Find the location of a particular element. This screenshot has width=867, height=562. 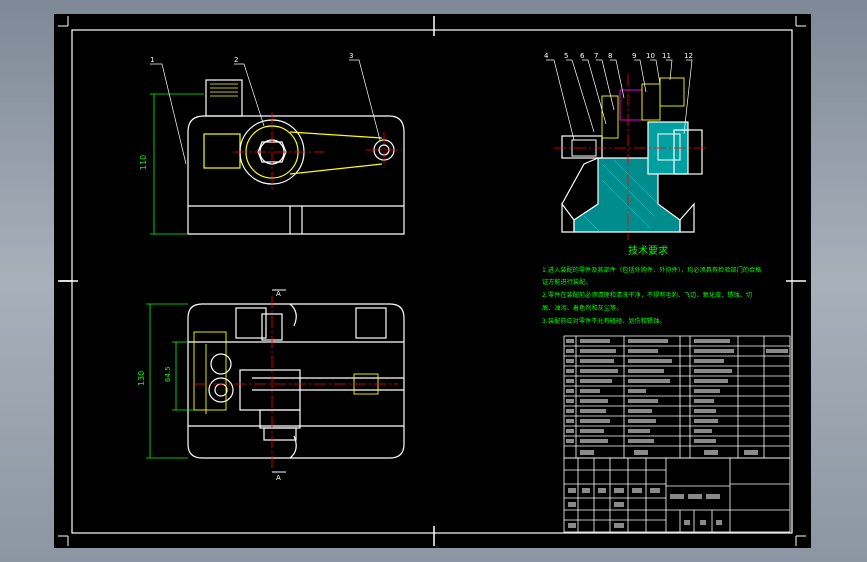

tech-req-line-2: 证方能进行装配。 is located at coordinates (567, 282).